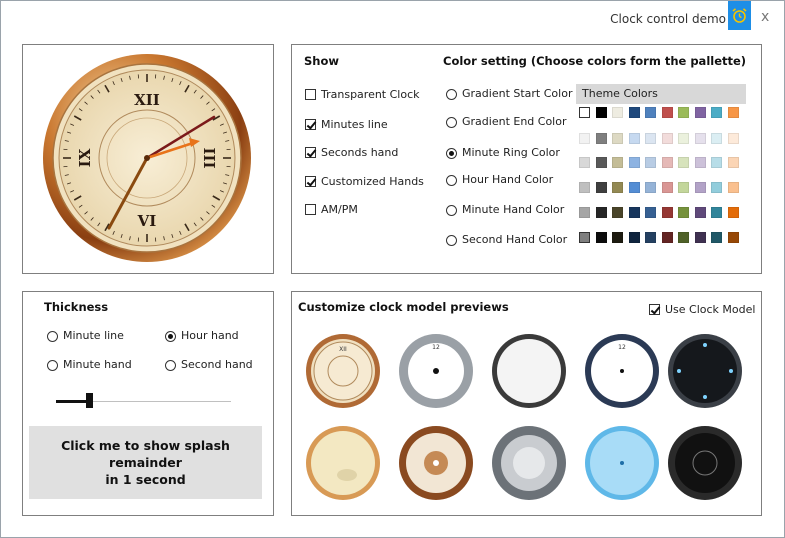  What do you see at coordinates (517, 93) in the screenshot?
I see `radio-label: Gradient Start Color` at bounding box center [517, 93].